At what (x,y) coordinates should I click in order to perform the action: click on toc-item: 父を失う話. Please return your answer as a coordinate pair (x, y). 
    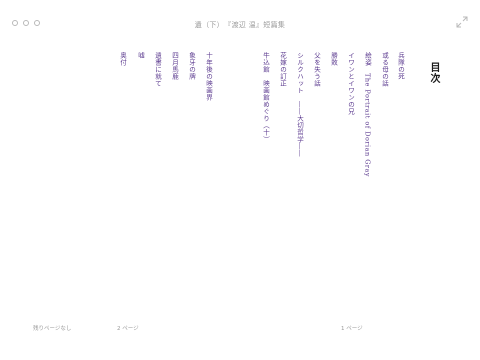
    Looking at the image, I should click on (317, 69).